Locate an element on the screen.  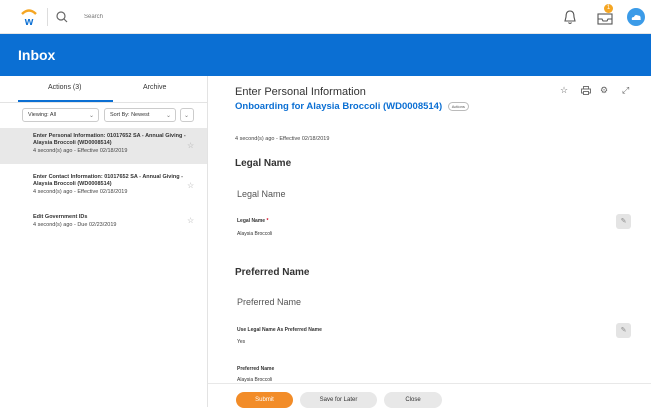
page-title: Inbox is located at coordinates (37, 55).